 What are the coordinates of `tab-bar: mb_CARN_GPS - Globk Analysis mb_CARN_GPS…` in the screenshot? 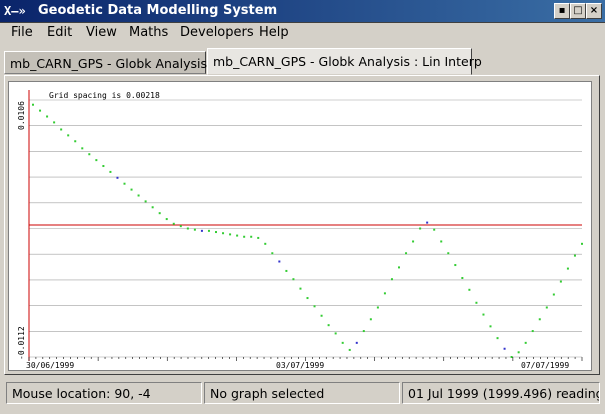 It's located at (302, 61).